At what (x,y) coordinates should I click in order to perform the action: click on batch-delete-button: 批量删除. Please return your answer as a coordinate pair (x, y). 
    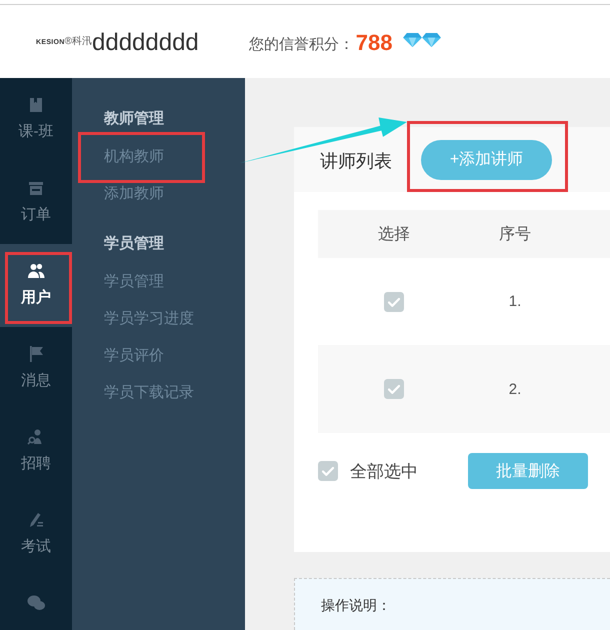
    Looking at the image, I should click on (528, 471).